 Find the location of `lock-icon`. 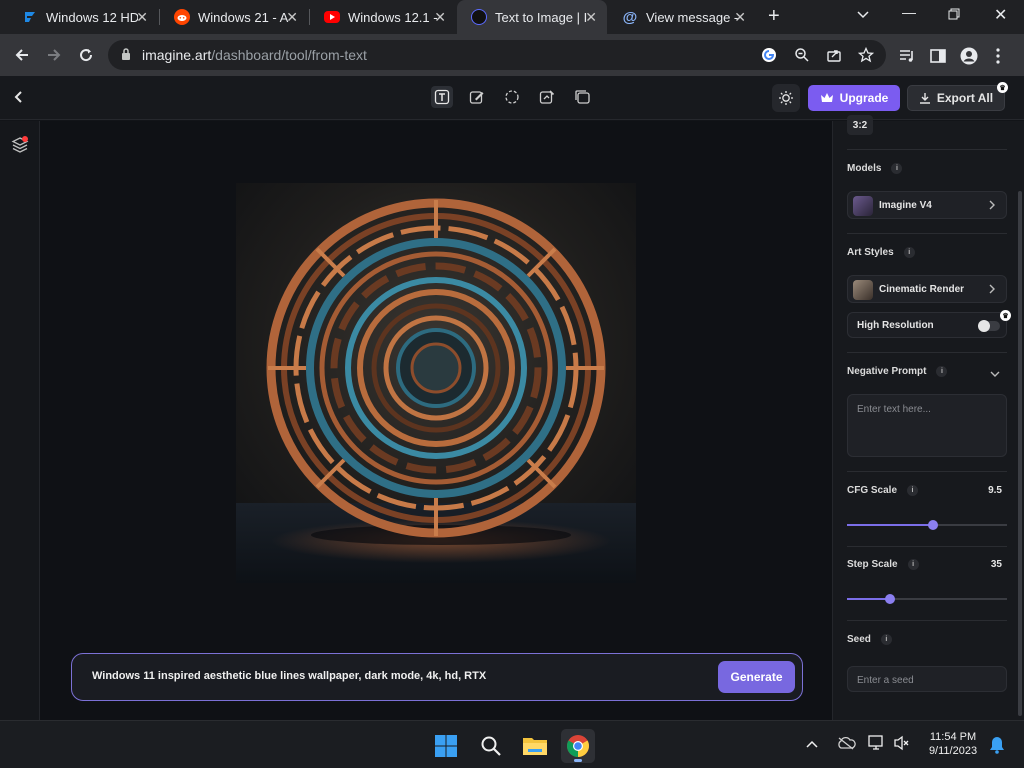

lock-icon is located at coordinates (126, 56).